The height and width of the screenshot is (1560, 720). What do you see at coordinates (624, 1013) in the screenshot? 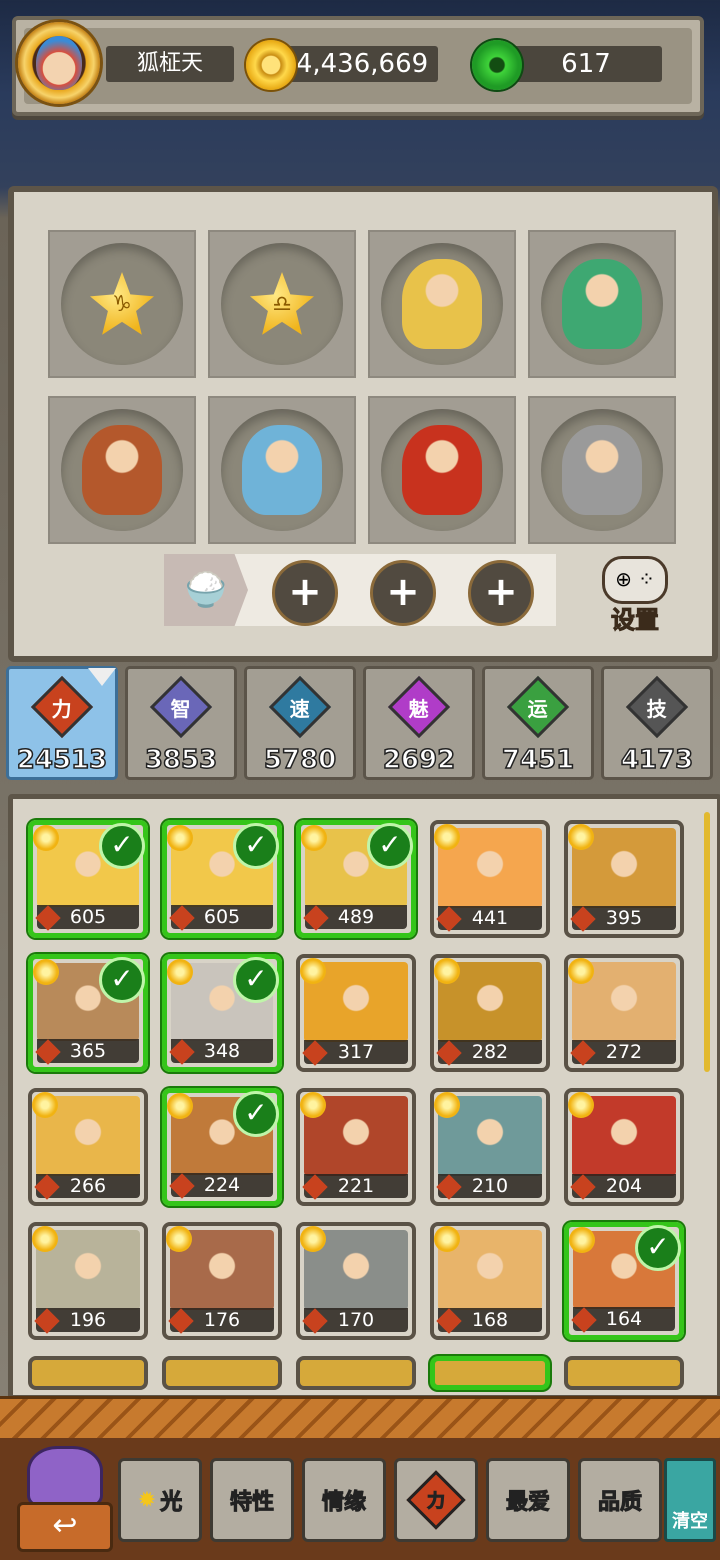
I see `hero-card: 272` at bounding box center [624, 1013].